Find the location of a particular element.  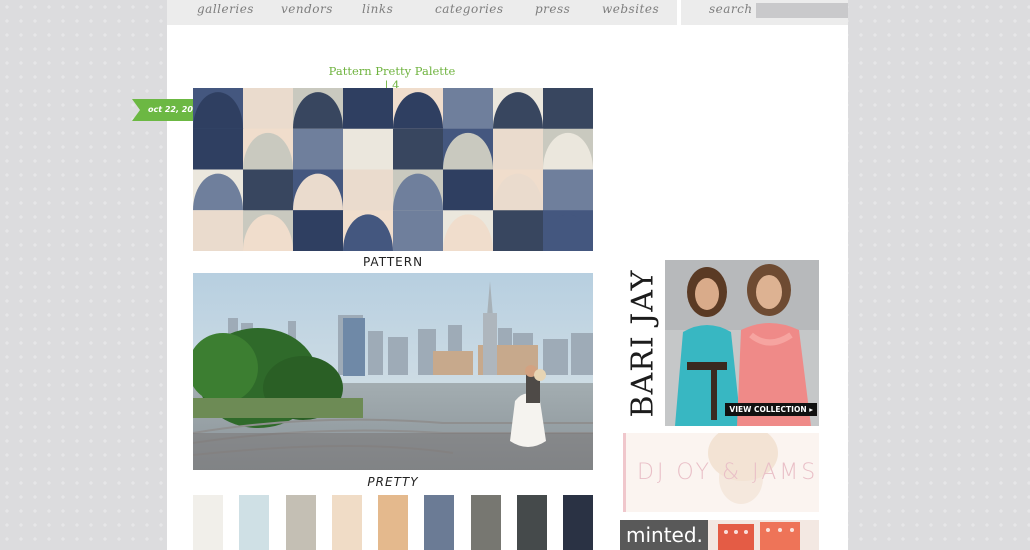

view-collection-button: VIEW COLLECTION ▸ is located at coordinates (771, 409).